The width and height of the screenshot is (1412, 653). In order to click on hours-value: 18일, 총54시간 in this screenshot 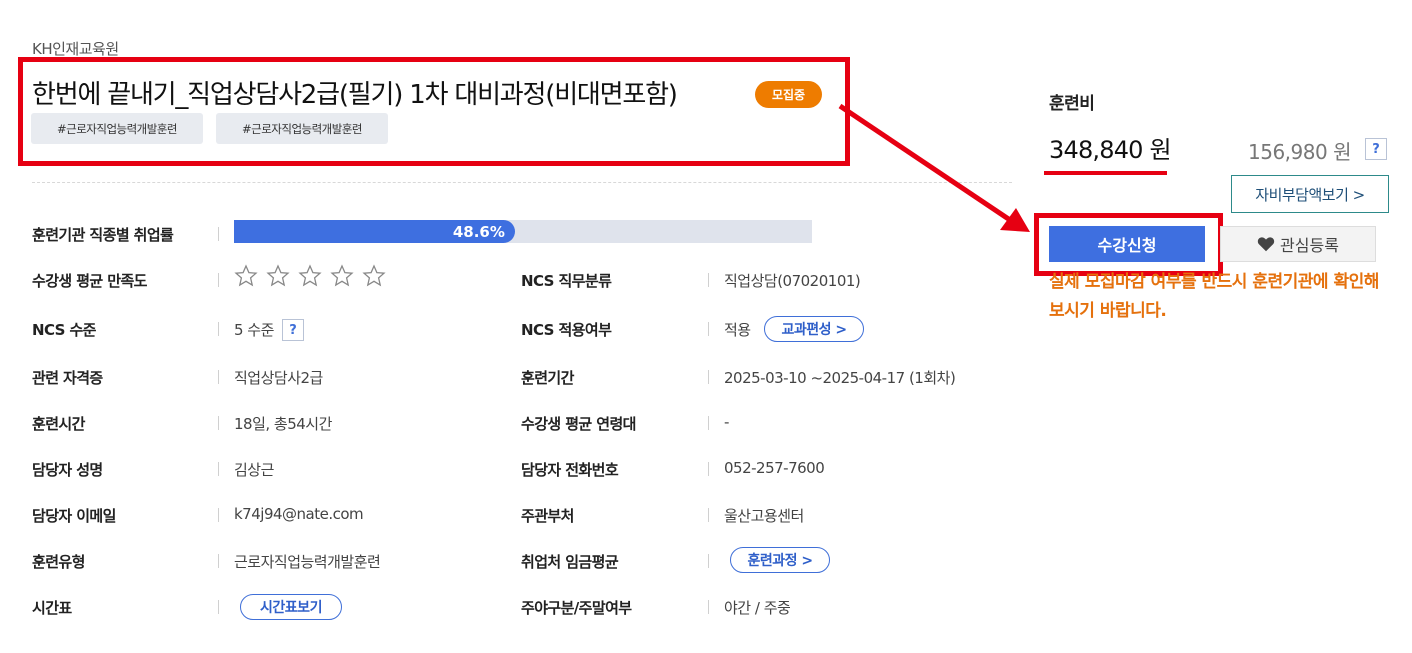, I will do `click(283, 424)`.